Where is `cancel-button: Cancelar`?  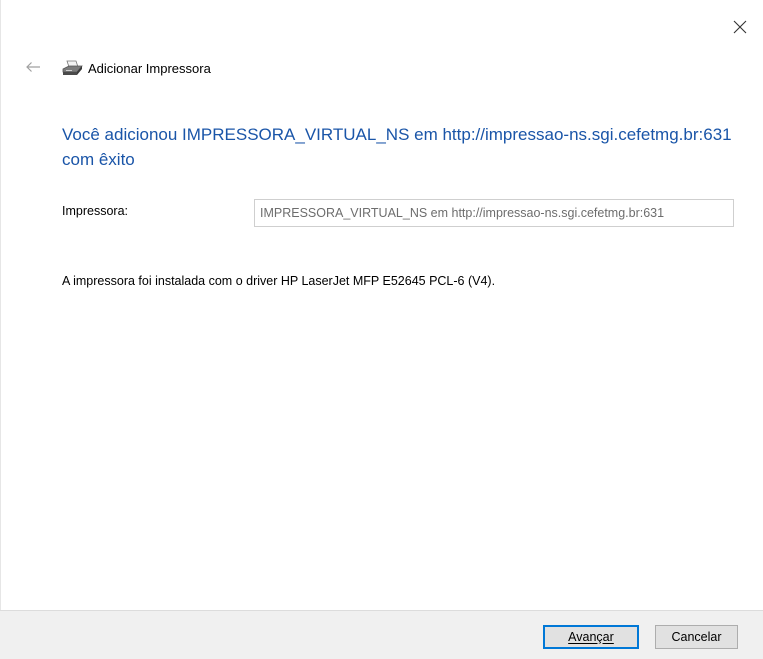 cancel-button: Cancelar is located at coordinates (696, 637).